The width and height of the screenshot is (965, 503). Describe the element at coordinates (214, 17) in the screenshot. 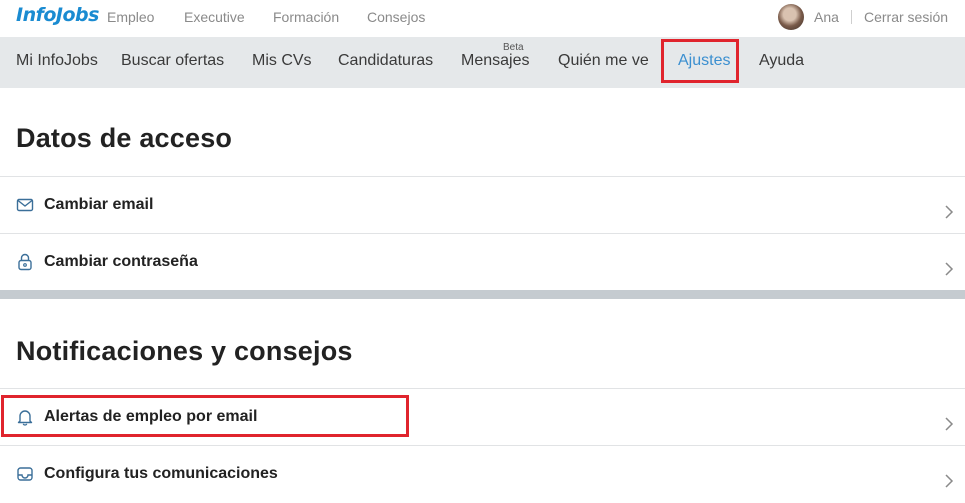

I see `top-nav-executive: Executive` at that location.